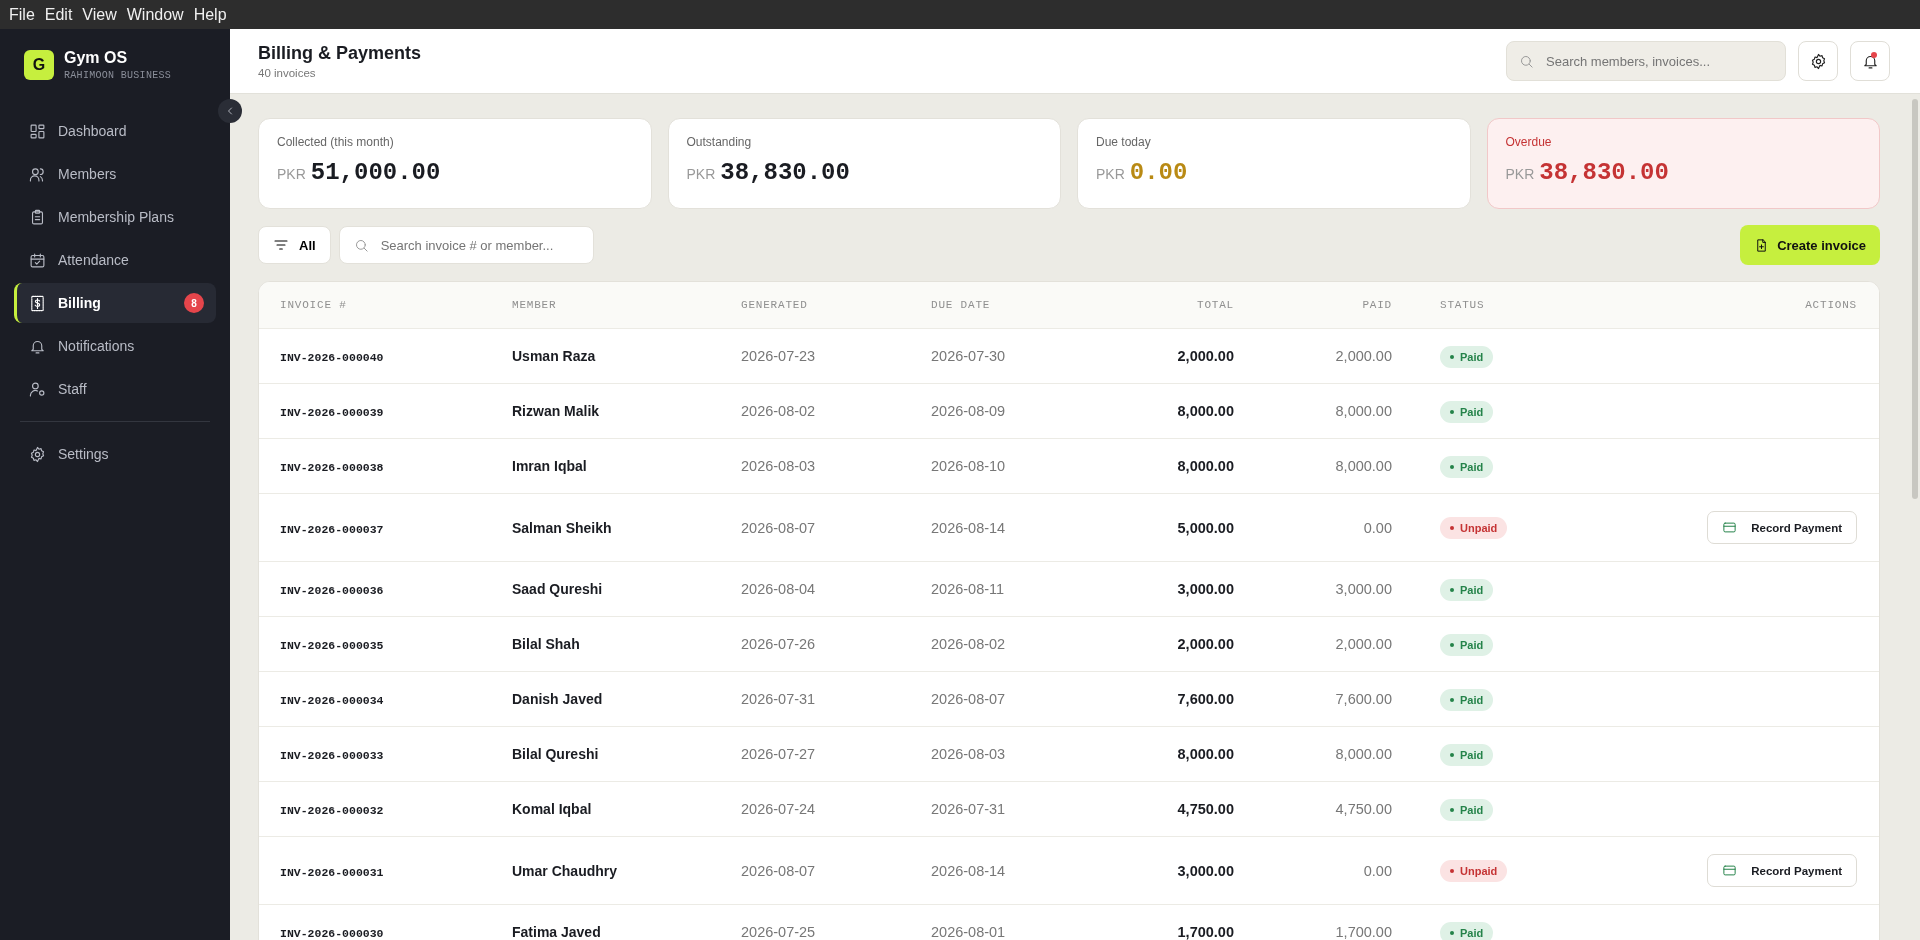 The image size is (1920, 940). I want to click on column-header: GENERATED, so click(775, 305).